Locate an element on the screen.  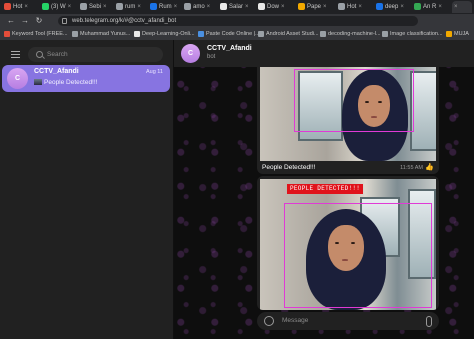
tab-label: Rum is located at coordinates (165, 7).